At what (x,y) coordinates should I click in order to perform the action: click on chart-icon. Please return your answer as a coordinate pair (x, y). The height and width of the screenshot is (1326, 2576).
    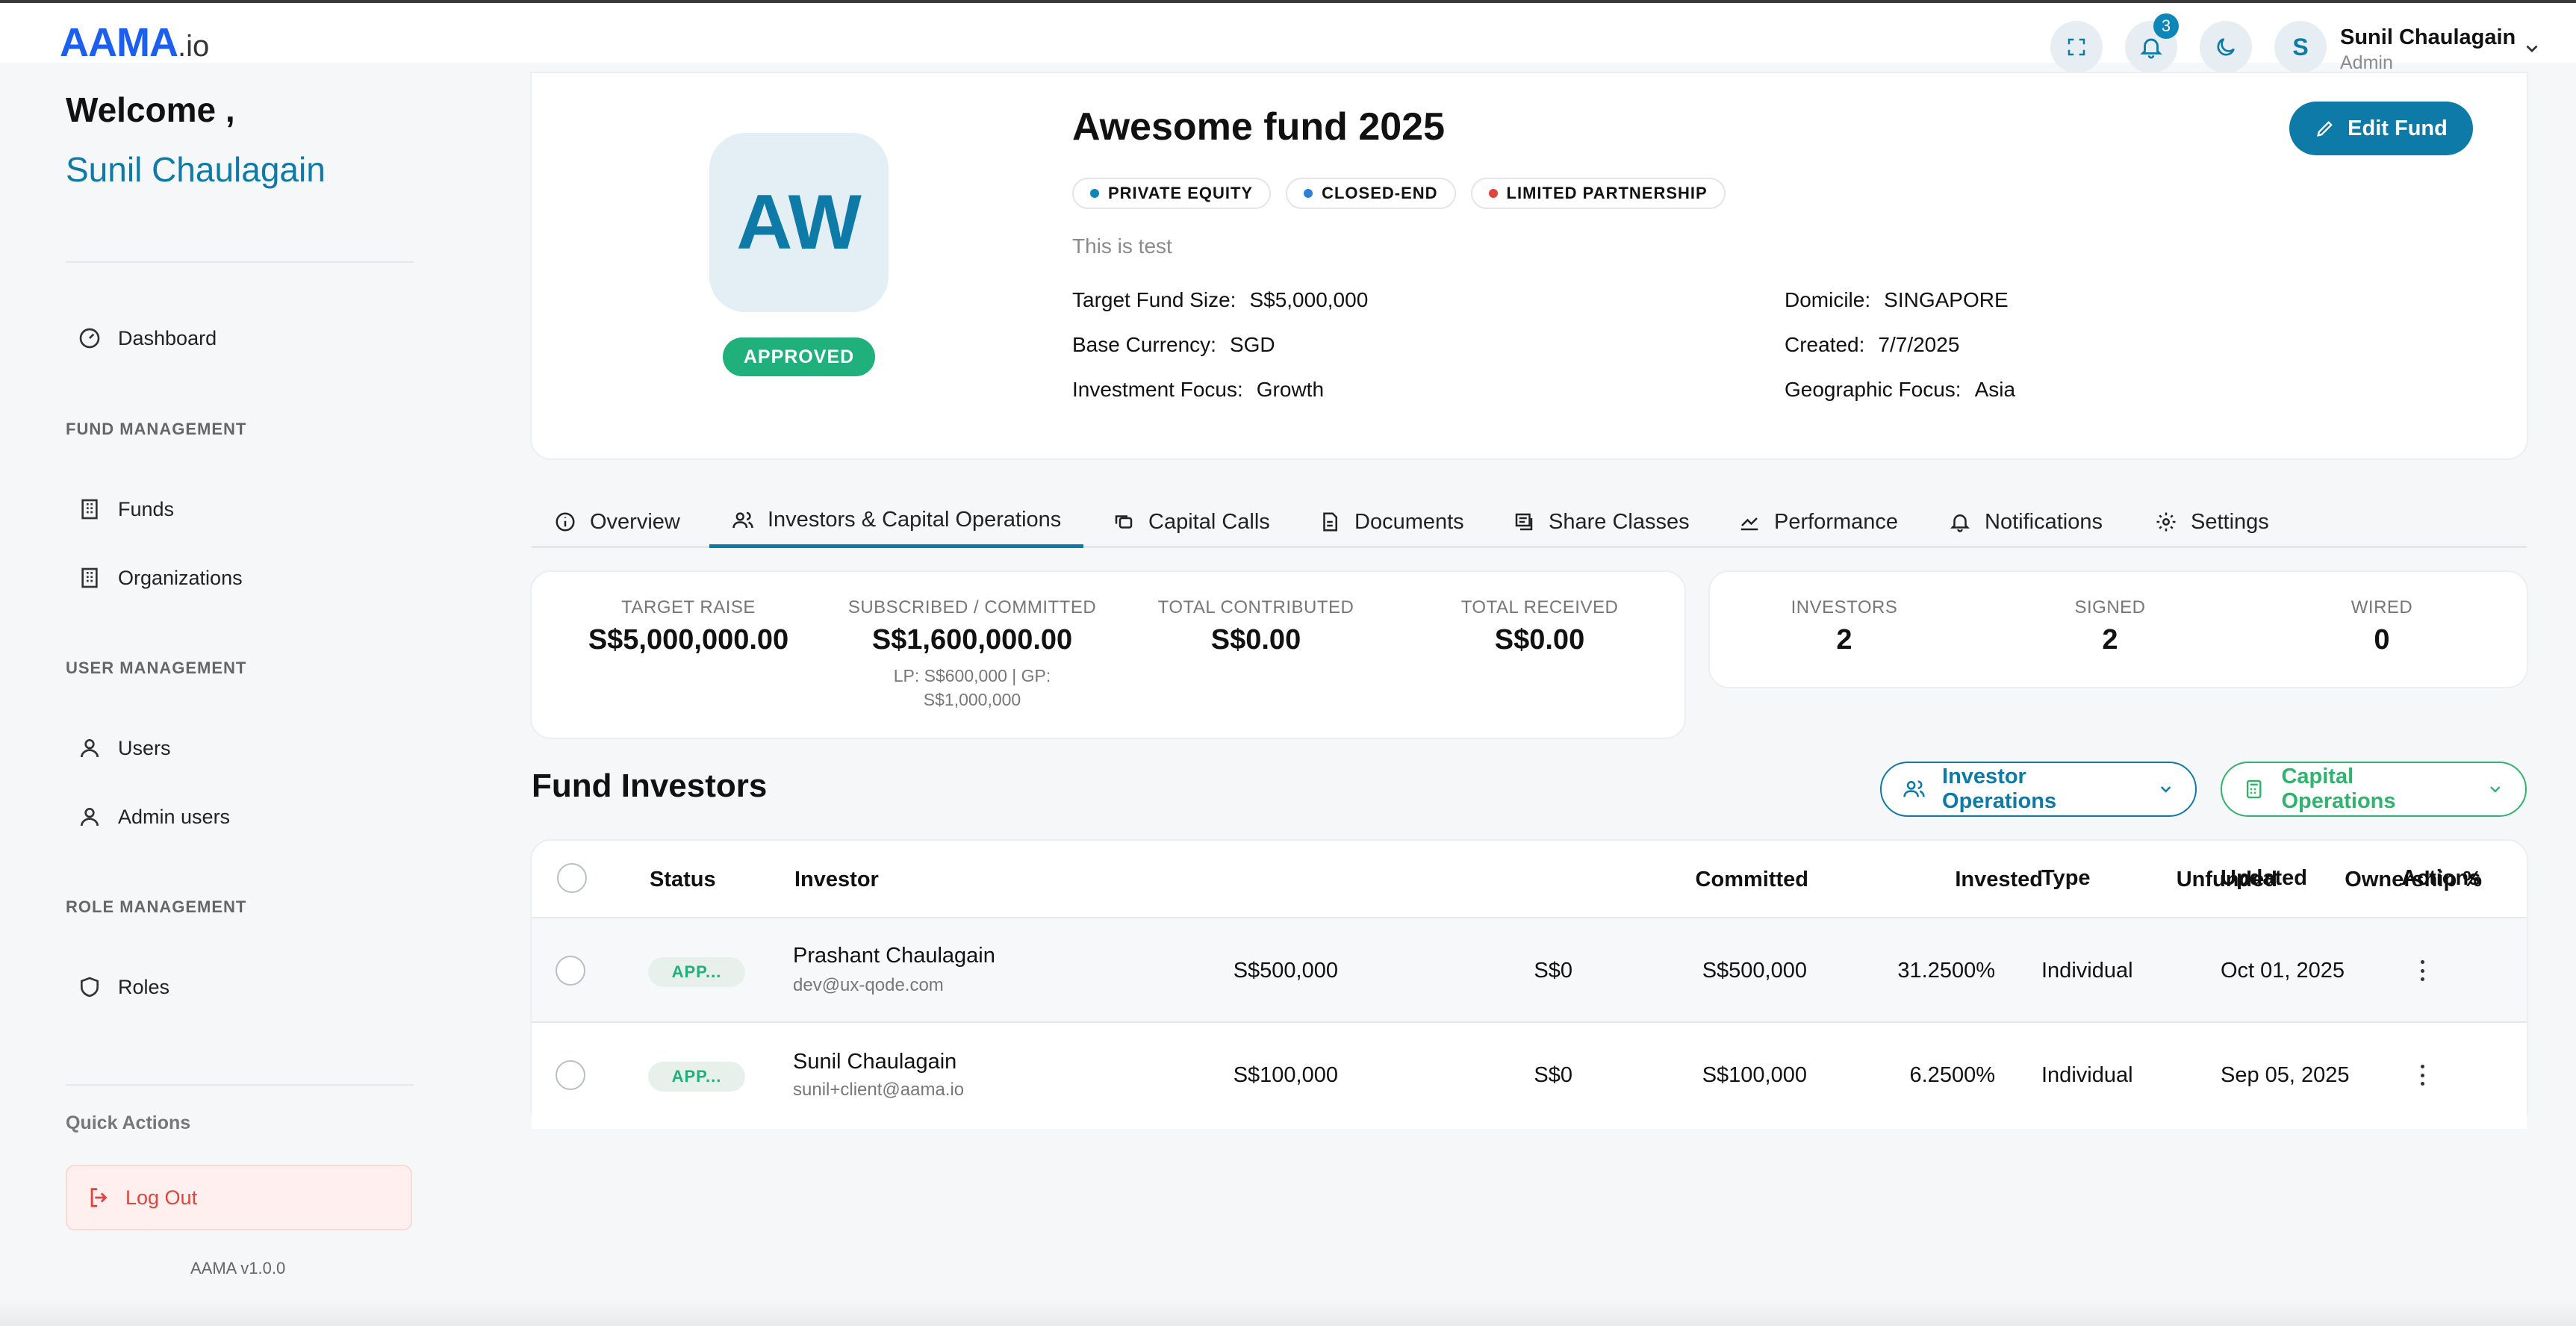
    Looking at the image, I should click on (1749, 524).